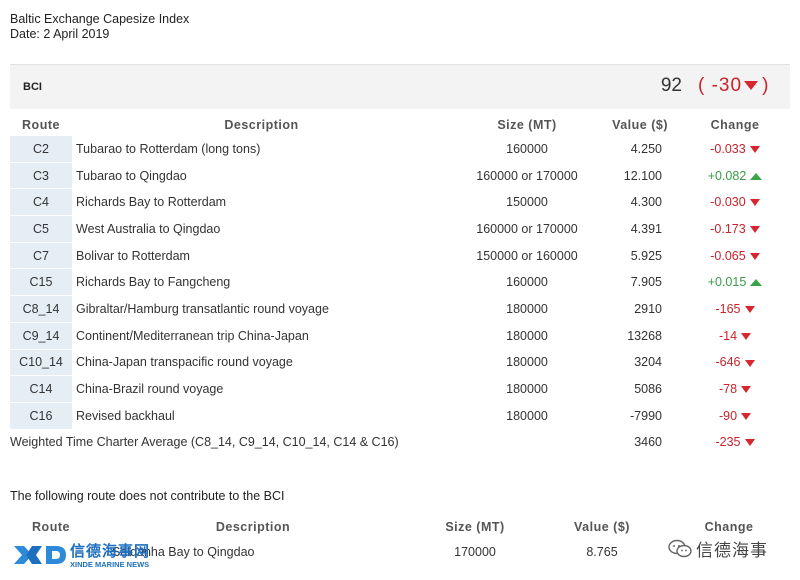 The image size is (800, 580). I want to click on col-size: Size (MT), so click(475, 527).